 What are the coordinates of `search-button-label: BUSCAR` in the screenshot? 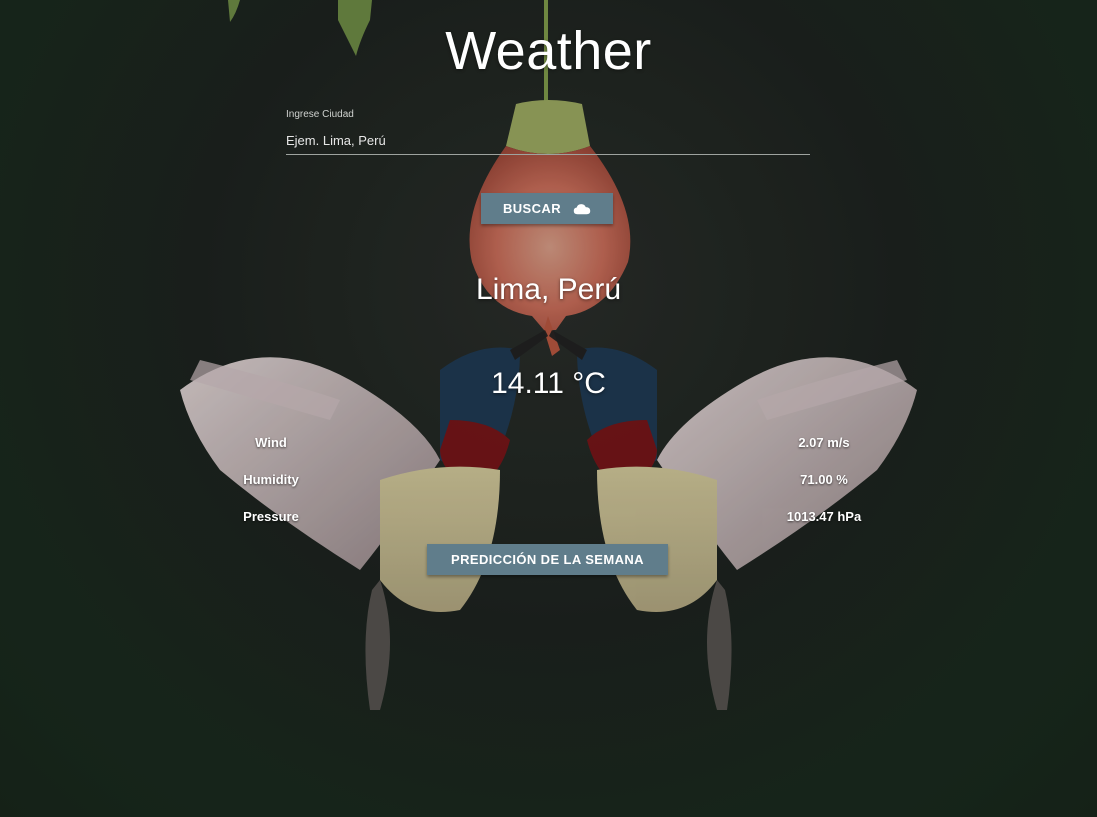 It's located at (531, 208).